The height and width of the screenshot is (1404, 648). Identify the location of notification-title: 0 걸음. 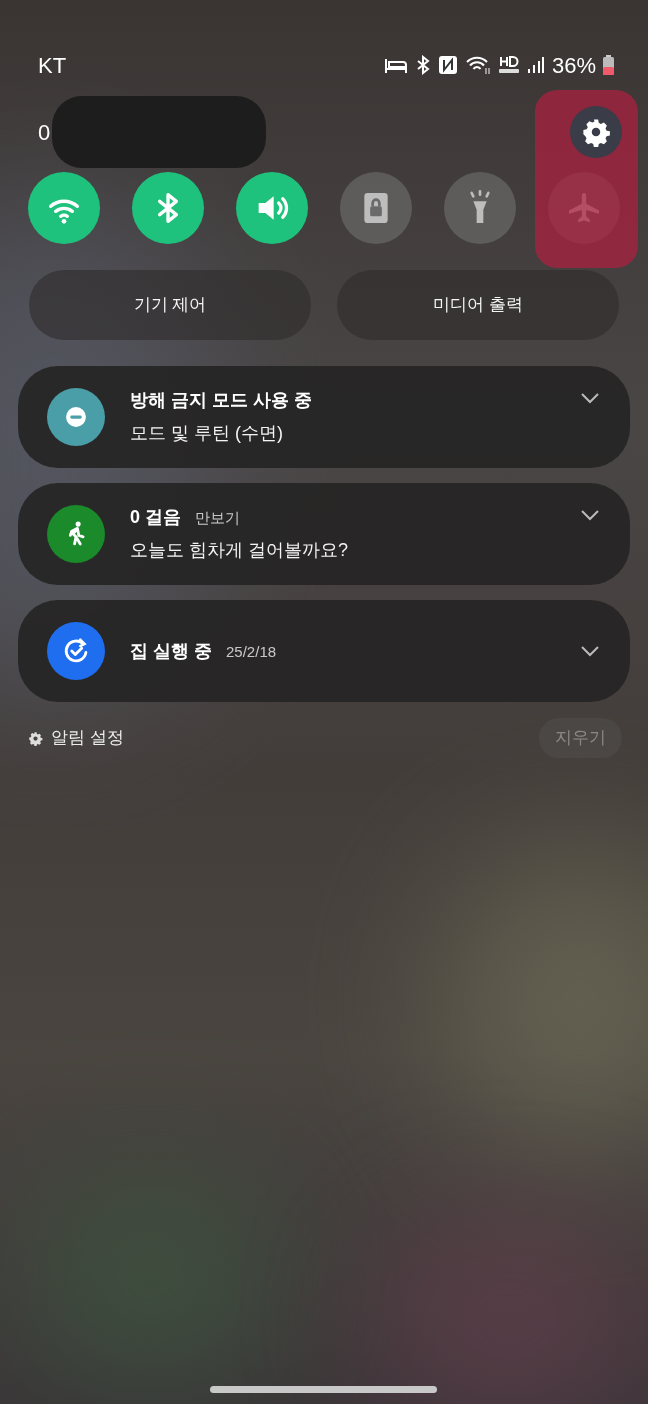
(155, 517).